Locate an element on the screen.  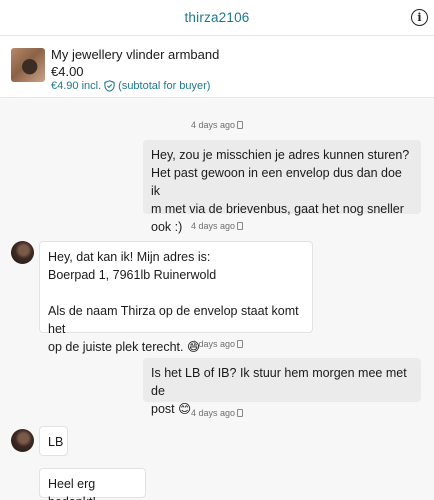
info-icon: i is located at coordinates (419, 17).